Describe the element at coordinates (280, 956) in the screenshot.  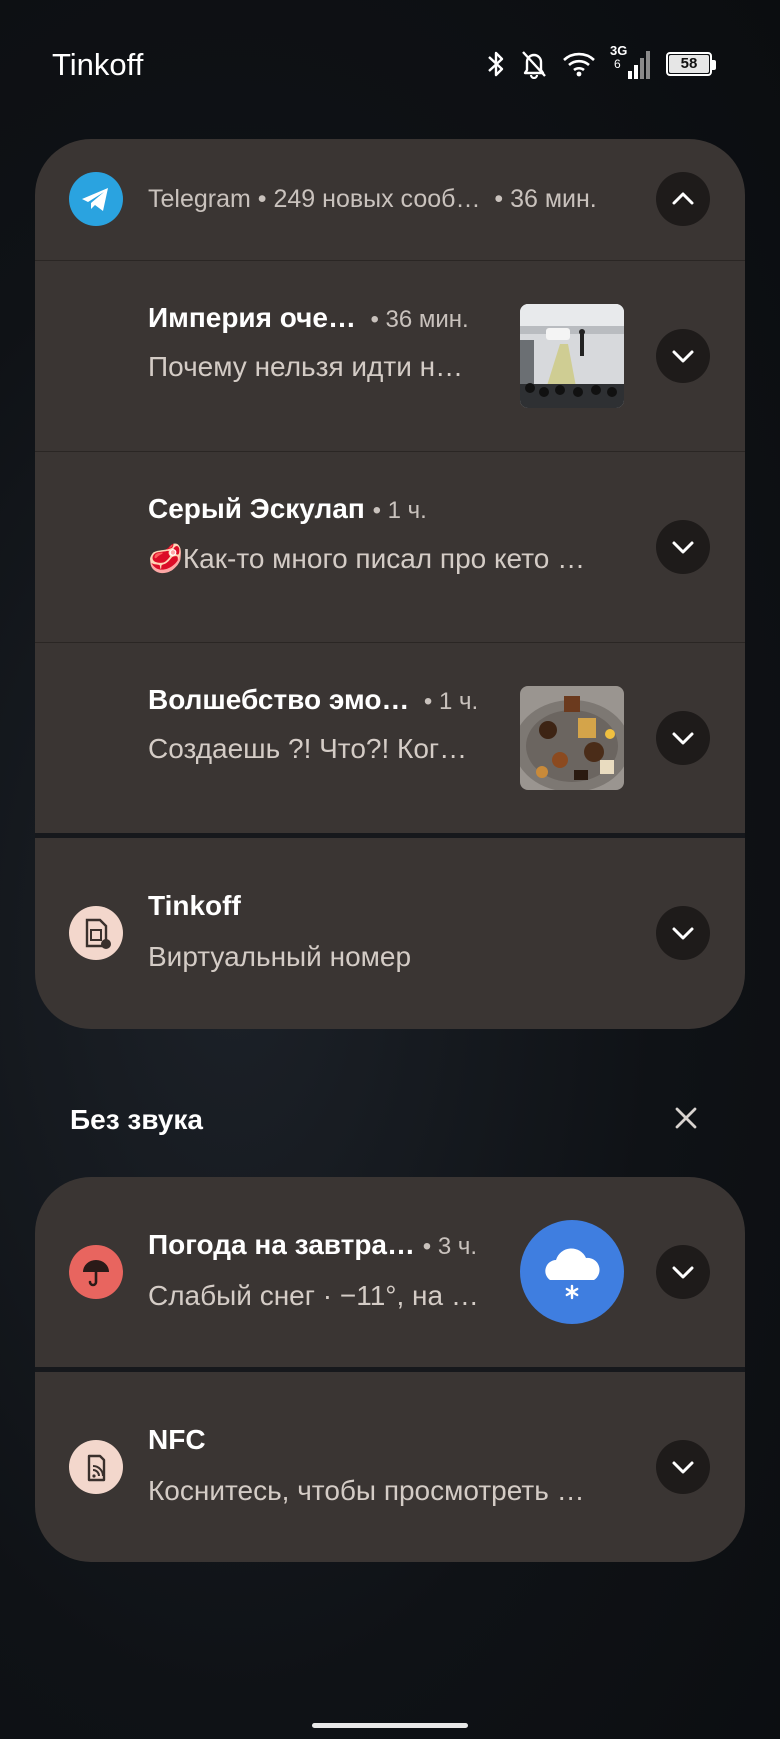
I see `notification-body: Виртуальный номер` at that location.